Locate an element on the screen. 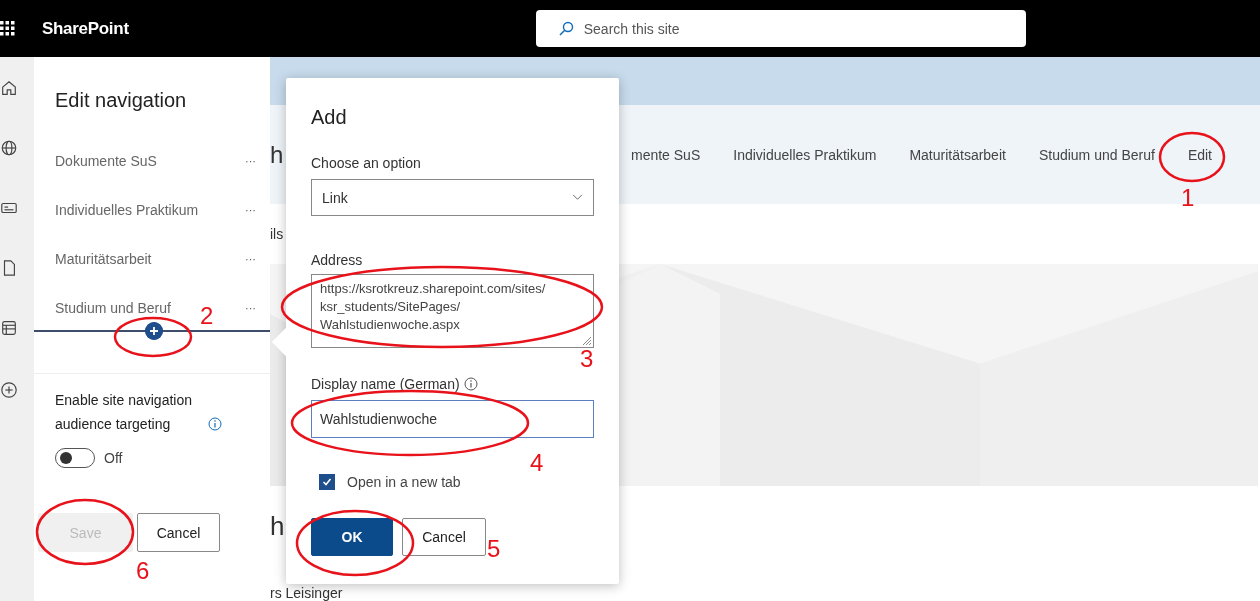  navigation-link: Individuelles Praktikum is located at coordinates (805, 154).